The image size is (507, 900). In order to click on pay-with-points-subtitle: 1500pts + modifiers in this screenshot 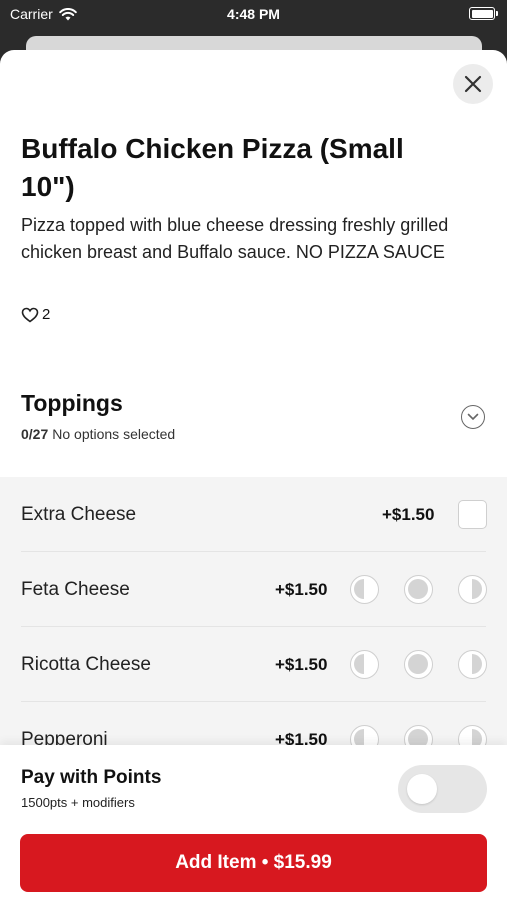, I will do `click(78, 802)`.